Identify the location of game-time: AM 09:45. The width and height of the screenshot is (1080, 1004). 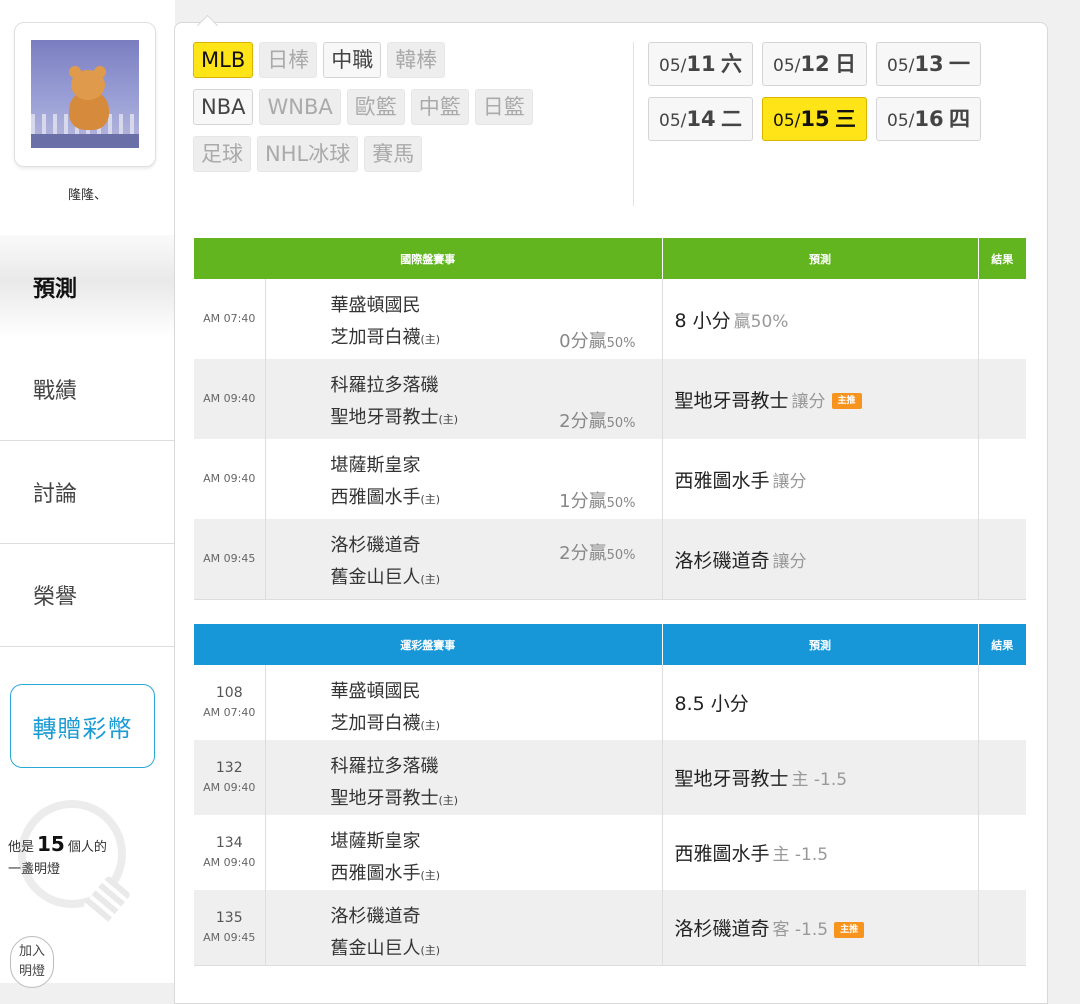
(230, 559).